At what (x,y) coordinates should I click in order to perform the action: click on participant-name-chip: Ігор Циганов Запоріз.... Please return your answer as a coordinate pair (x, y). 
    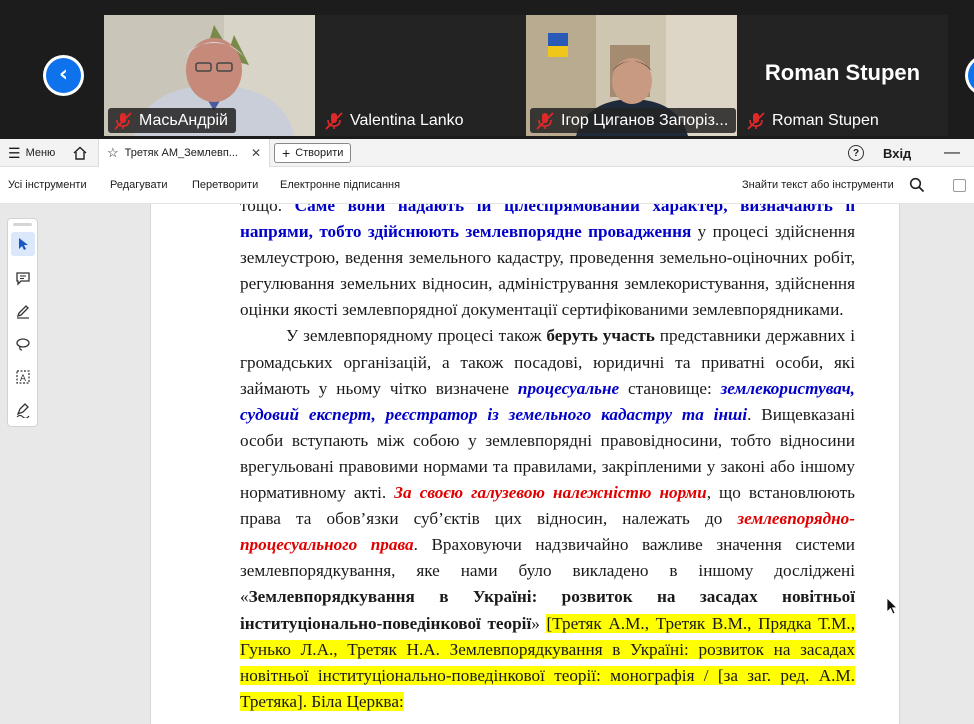
    Looking at the image, I should click on (633, 120).